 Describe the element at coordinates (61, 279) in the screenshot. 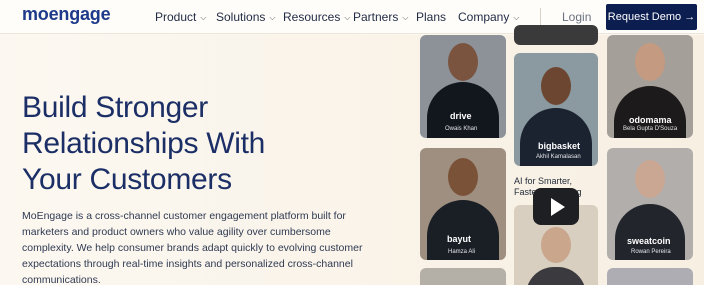

I see `hero-description-line: communications.` at that location.